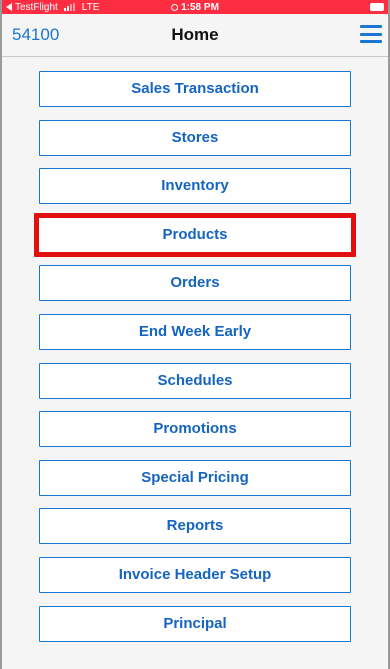 The height and width of the screenshot is (669, 390). I want to click on menu-button-reports: Reports, so click(195, 526).